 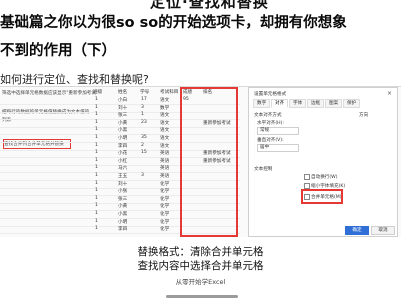 I want to click on caption-line-1: 替换格式：清除合并单元格, so click(x=200, y=252).